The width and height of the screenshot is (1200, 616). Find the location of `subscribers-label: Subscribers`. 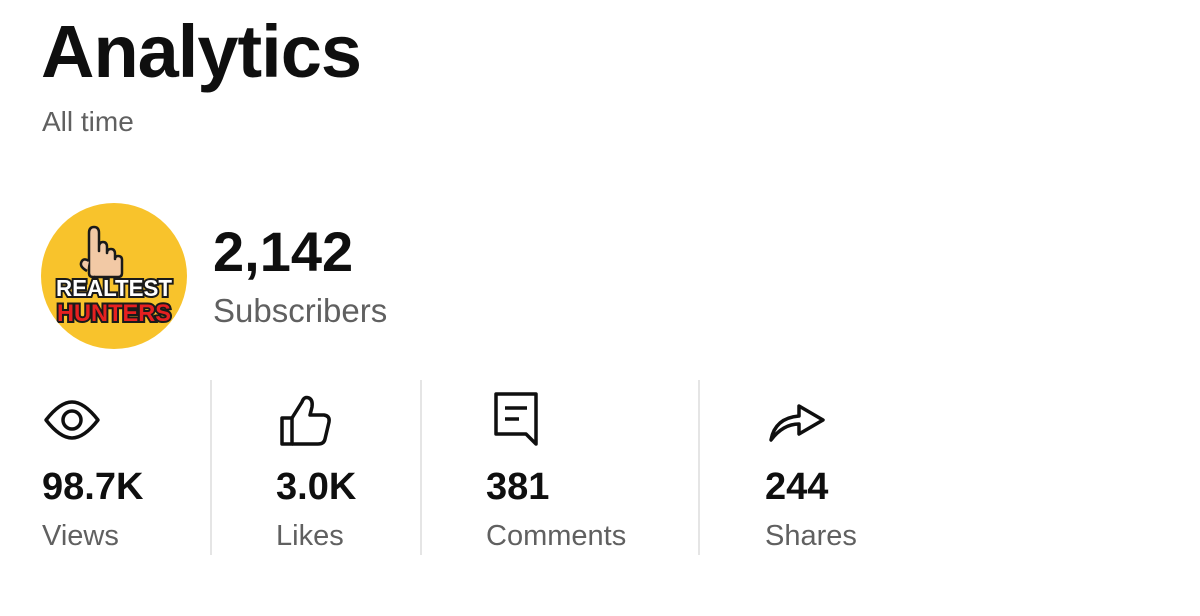

subscribers-label: Subscribers is located at coordinates (300, 310).